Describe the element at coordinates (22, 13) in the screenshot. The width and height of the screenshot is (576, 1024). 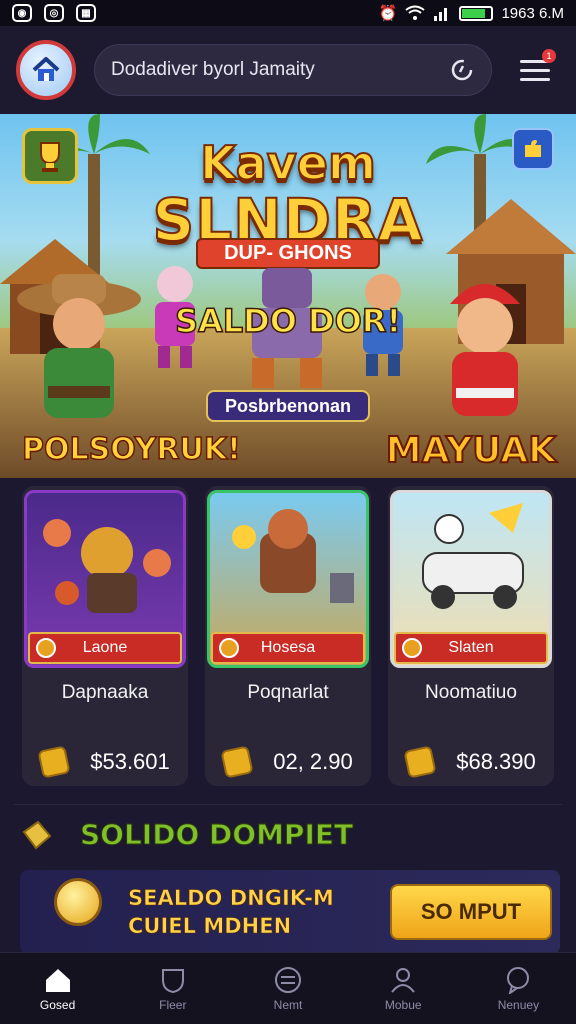
I see `app-notification-icon: ◉` at that location.